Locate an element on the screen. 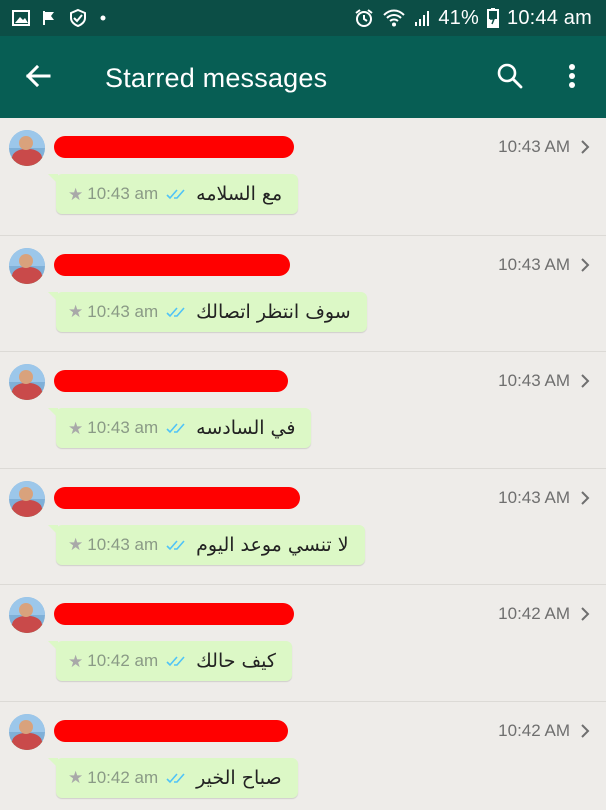  flag-icon is located at coordinates (49, 18).